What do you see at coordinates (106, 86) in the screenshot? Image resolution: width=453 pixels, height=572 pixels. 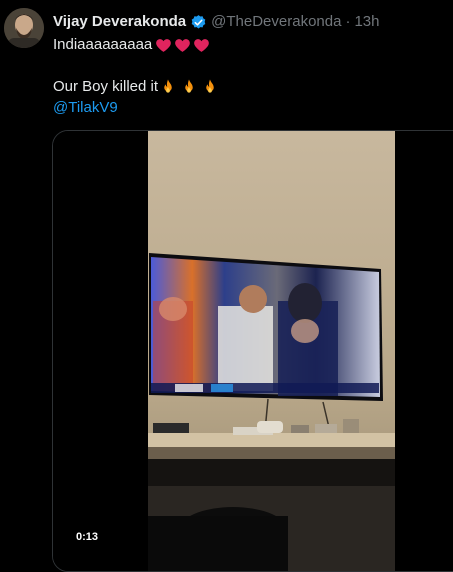 I see `tweet-text: Our Boy killed it` at bounding box center [106, 86].